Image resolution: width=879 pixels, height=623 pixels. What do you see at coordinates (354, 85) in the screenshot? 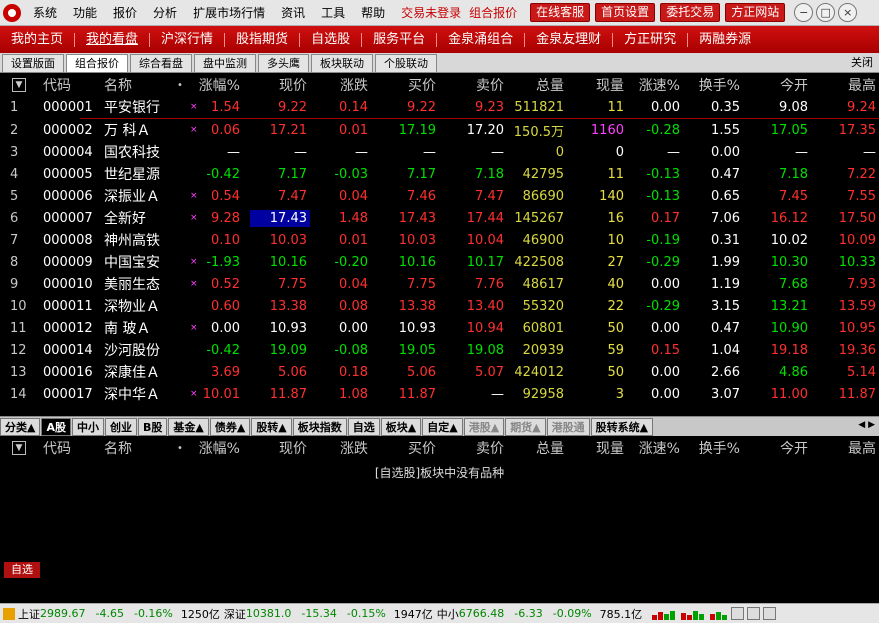
I see `quote-column-header: 涨跌` at bounding box center [354, 85].